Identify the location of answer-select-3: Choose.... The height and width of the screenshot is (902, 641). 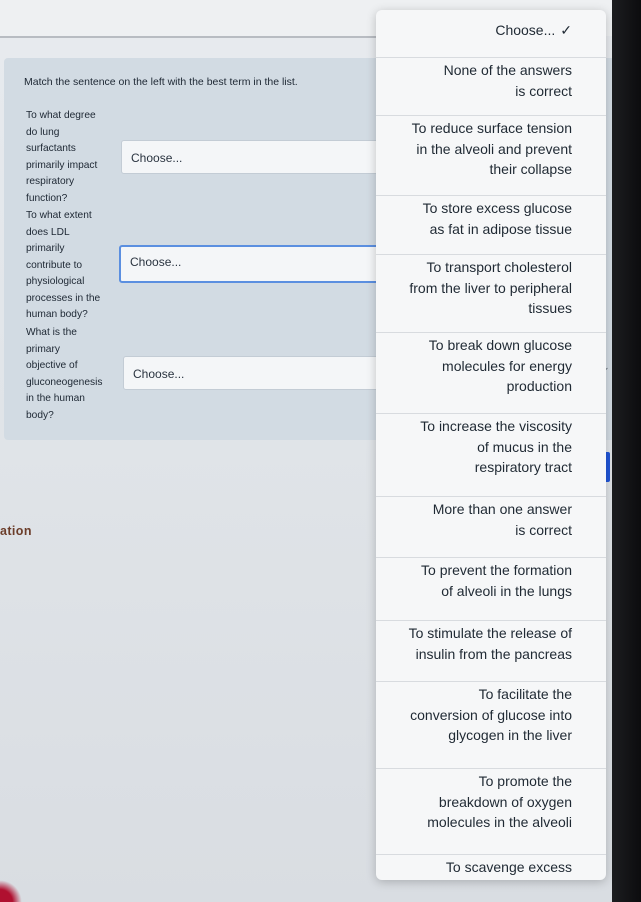
(257, 373).